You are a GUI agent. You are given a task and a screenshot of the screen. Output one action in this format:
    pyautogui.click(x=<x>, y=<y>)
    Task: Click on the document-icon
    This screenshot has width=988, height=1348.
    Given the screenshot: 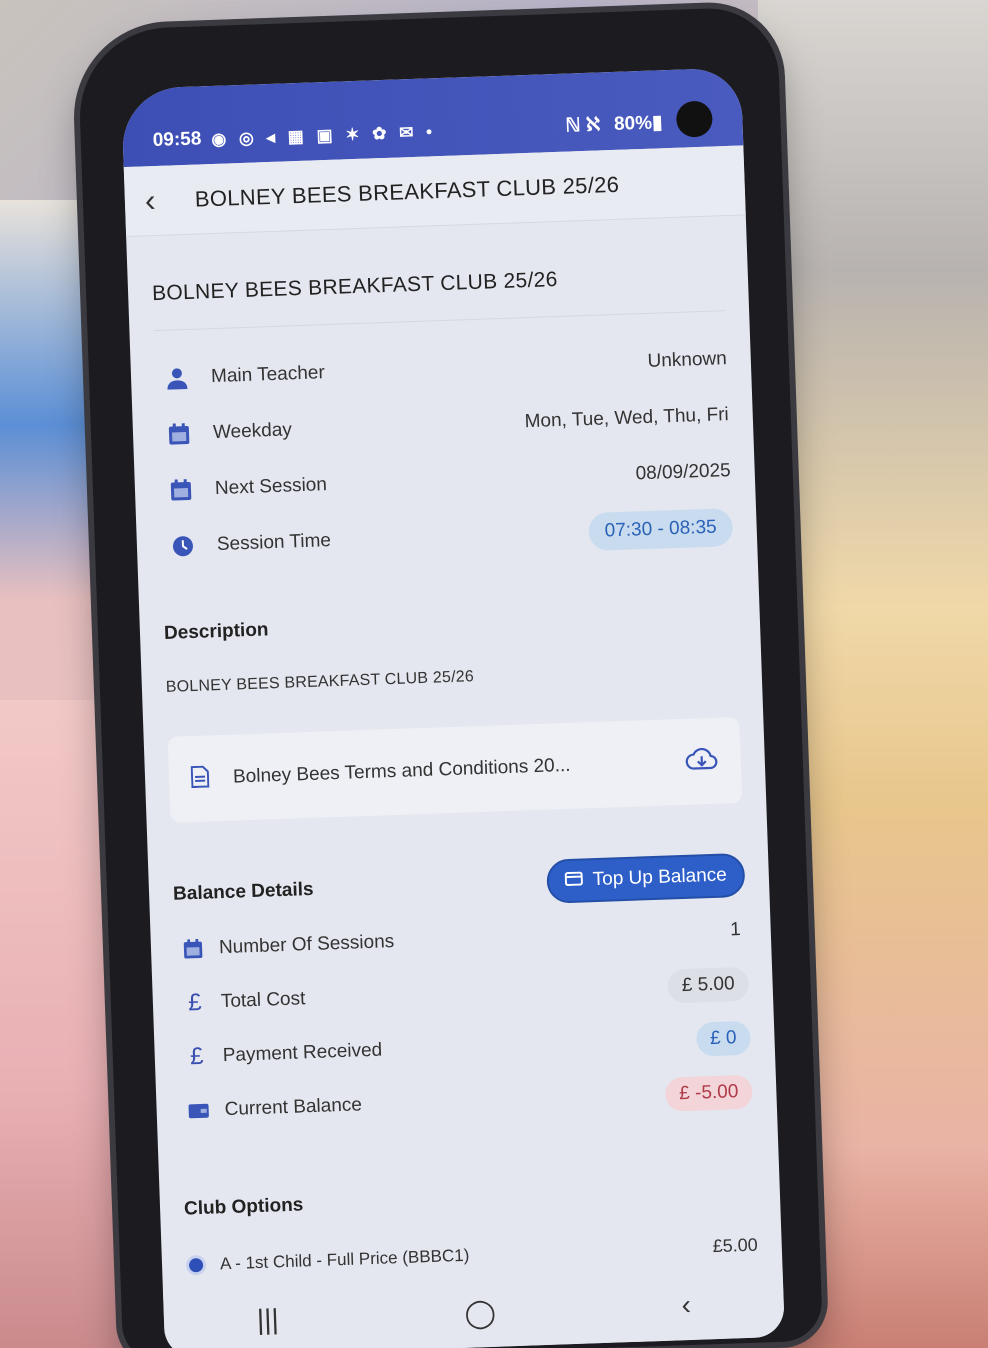 What is the action you would take?
    pyautogui.click(x=200, y=779)
    